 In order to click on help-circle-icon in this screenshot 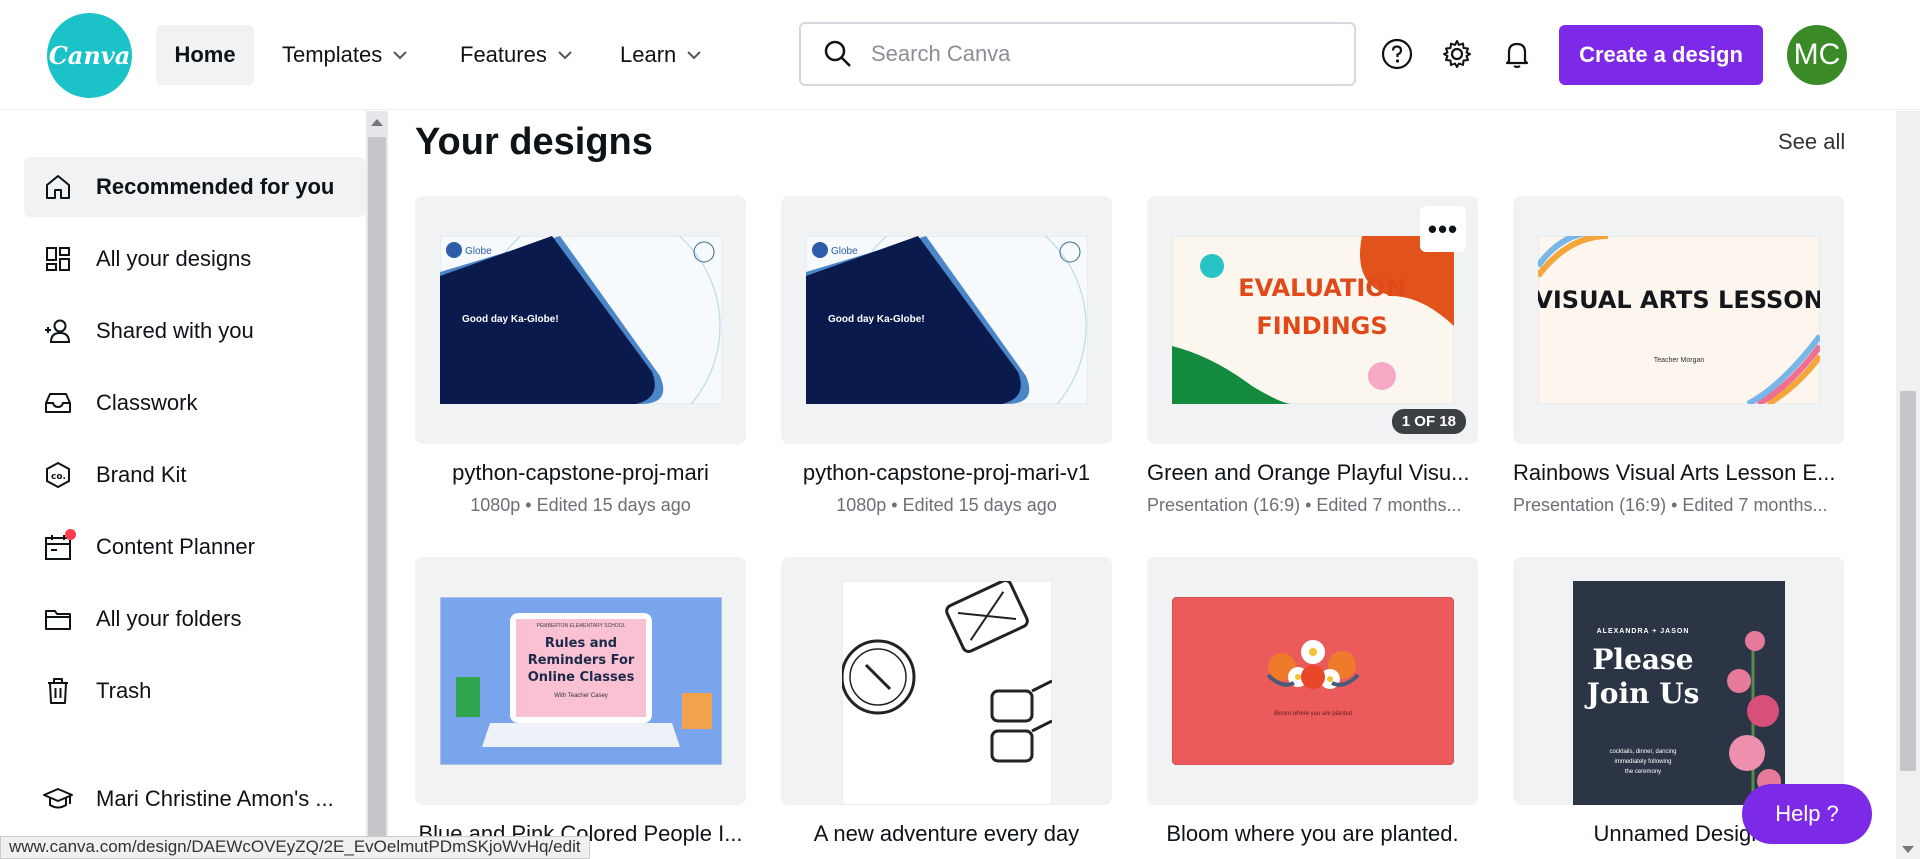, I will do `click(1397, 54)`.